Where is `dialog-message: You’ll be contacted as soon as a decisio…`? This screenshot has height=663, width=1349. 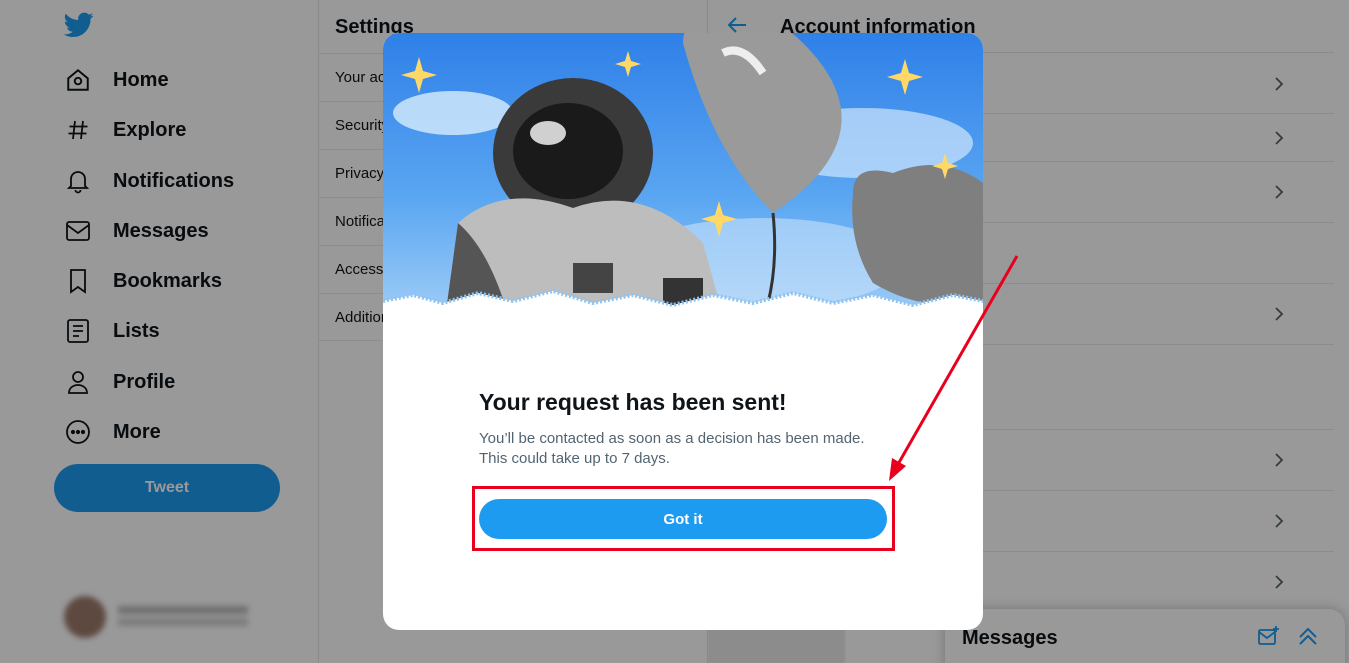
dialog-message: You’ll be contacted as soon as a decisio… is located at coordinates (672, 448).